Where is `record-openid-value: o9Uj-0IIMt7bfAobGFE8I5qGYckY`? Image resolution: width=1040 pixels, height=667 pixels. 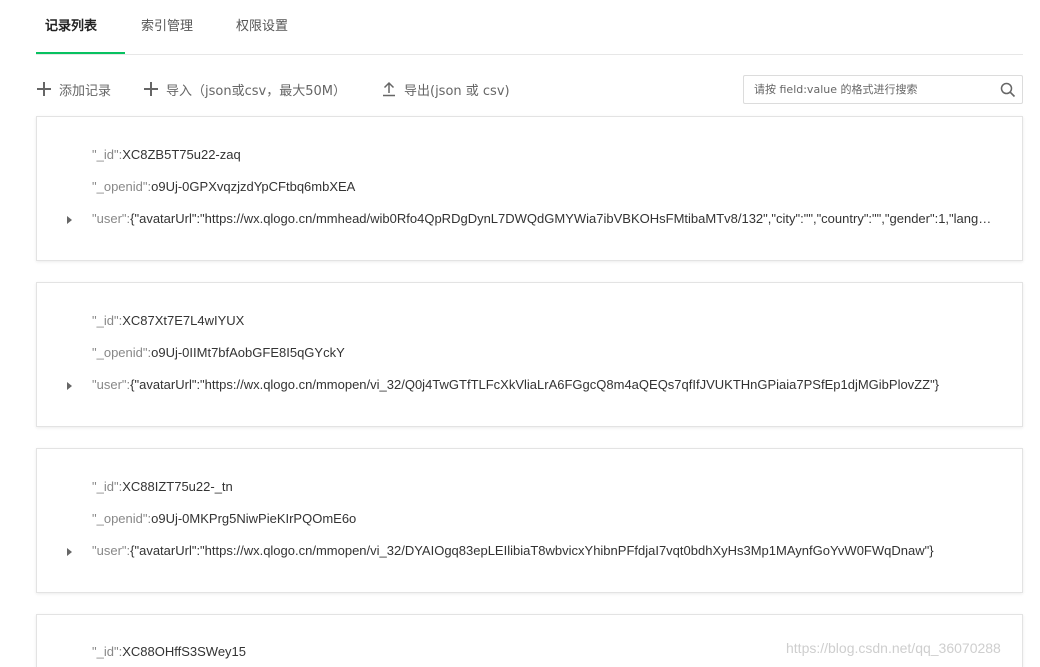
record-openid-value: o9Uj-0IIMt7bfAobGFE8I5qGYckY is located at coordinates (248, 352).